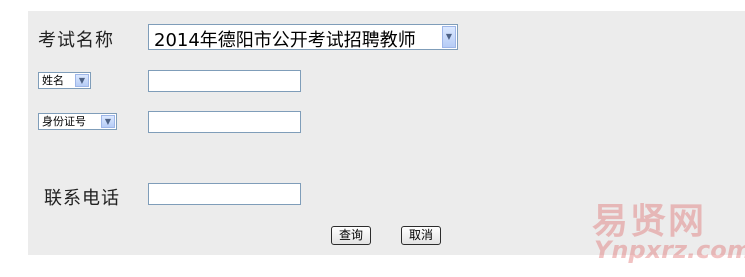 Image resolution: width=745 pixels, height=277 pixels. What do you see at coordinates (224, 81) in the screenshot?
I see `name-input` at bounding box center [224, 81].